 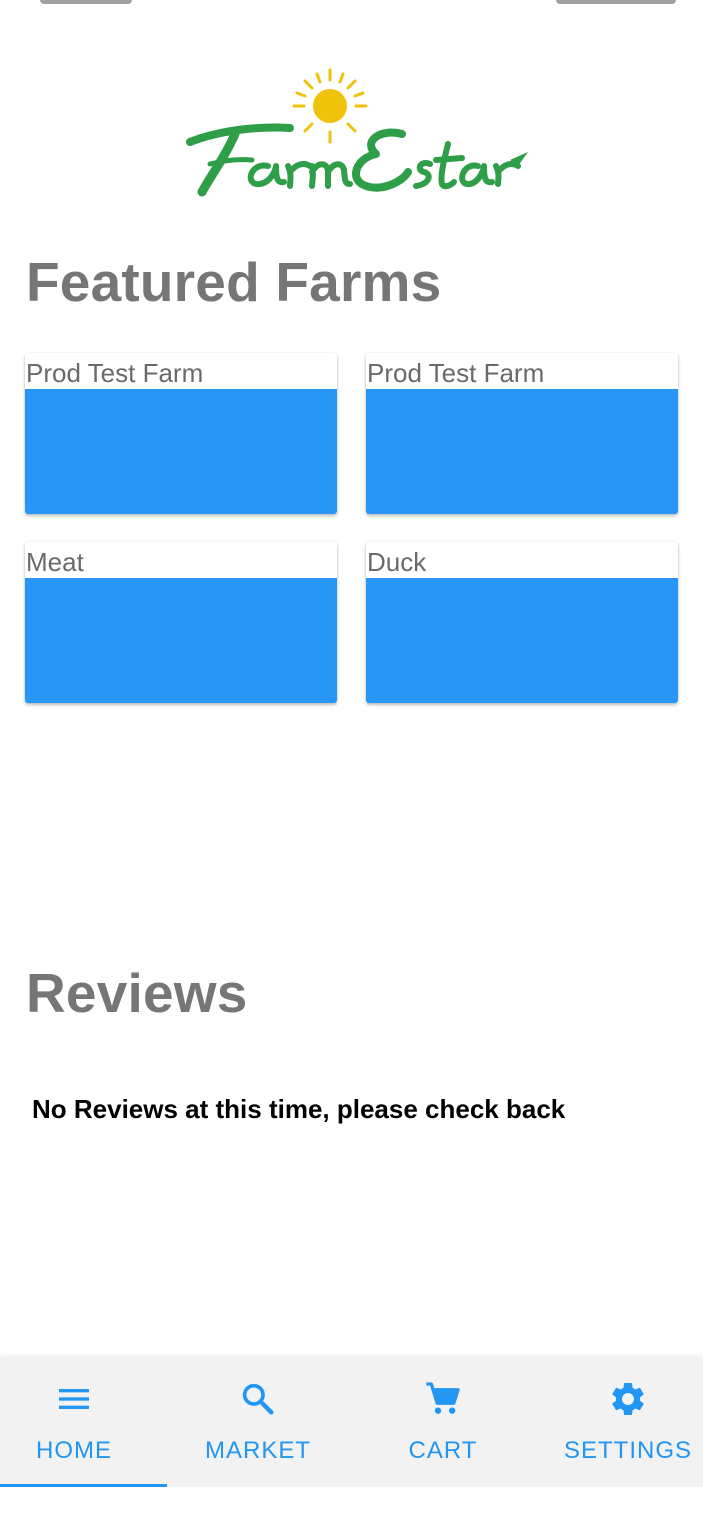 What do you see at coordinates (351, 1422) in the screenshot?
I see `bottom-navigation: HOME MARKET CART SETTINGS` at bounding box center [351, 1422].